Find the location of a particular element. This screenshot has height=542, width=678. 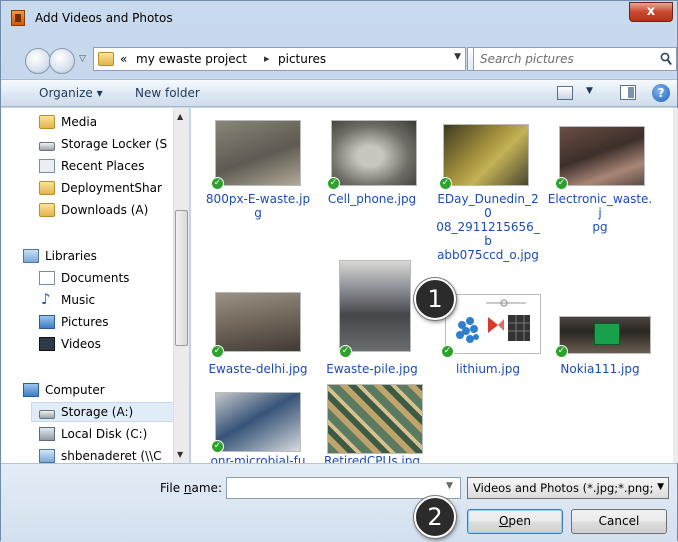

file-type-select: Videos and Photos (*.jpg;*.png; ▼ is located at coordinates (568, 488).